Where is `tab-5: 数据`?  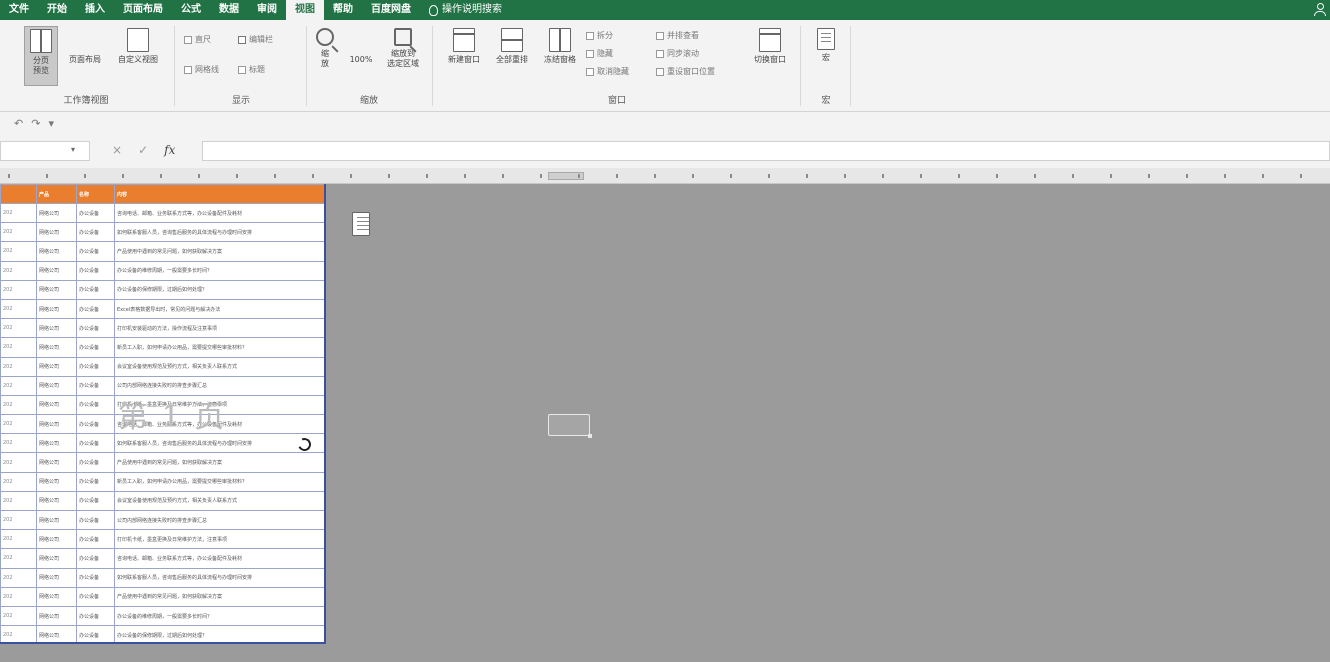 tab-5: 数据 is located at coordinates (229, 10).